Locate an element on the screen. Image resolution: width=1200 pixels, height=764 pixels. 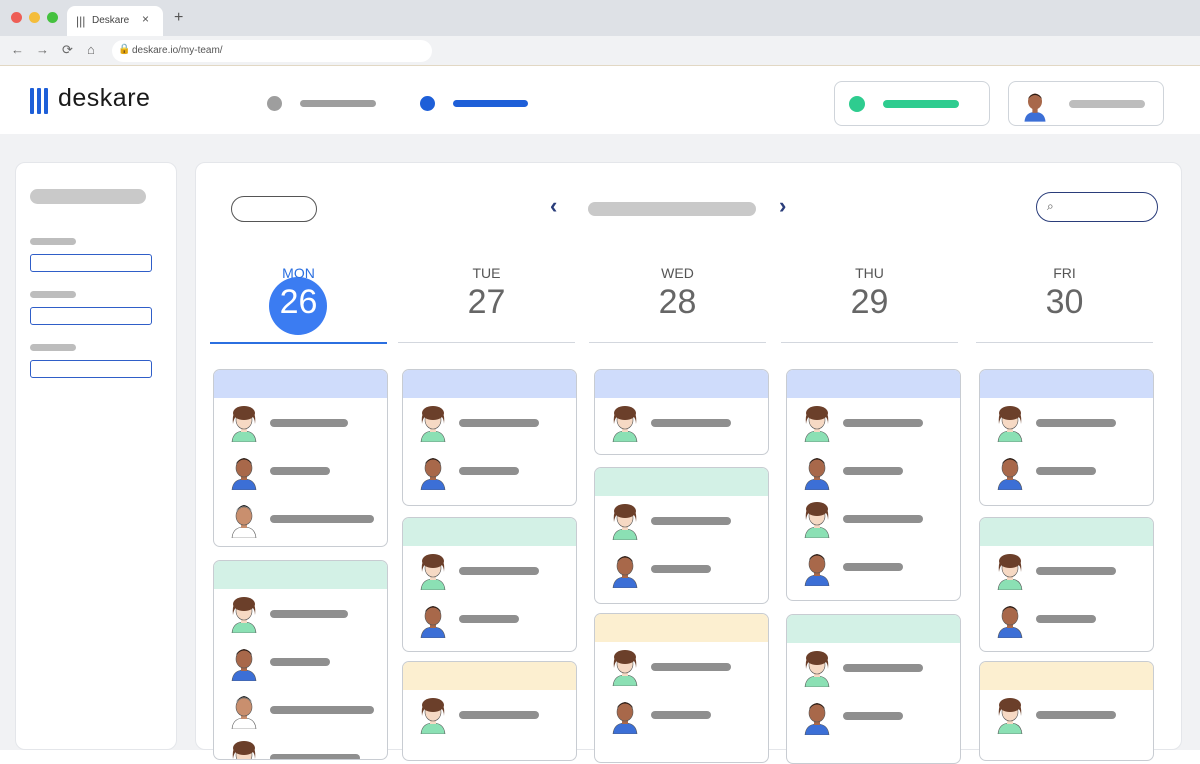
minimize-window-icon is located at coordinates (34, 17).